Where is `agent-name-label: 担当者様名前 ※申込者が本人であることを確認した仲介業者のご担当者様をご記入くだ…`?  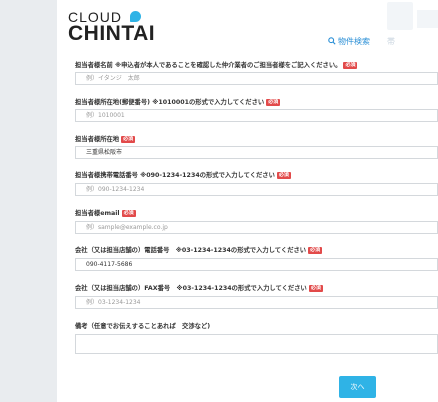
agent-name-label: 担当者様名前 ※申込者が本人であることを確認した仲介業者のご担当者様をご記入くだ… is located at coordinates (216, 64).